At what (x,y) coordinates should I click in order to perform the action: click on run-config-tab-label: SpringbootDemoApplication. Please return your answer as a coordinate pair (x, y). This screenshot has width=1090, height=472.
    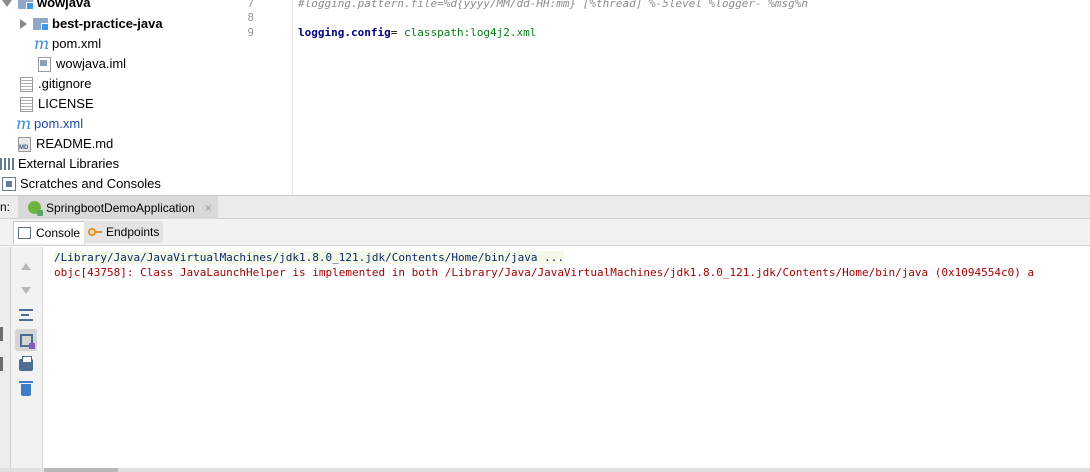
    Looking at the image, I should click on (120, 207).